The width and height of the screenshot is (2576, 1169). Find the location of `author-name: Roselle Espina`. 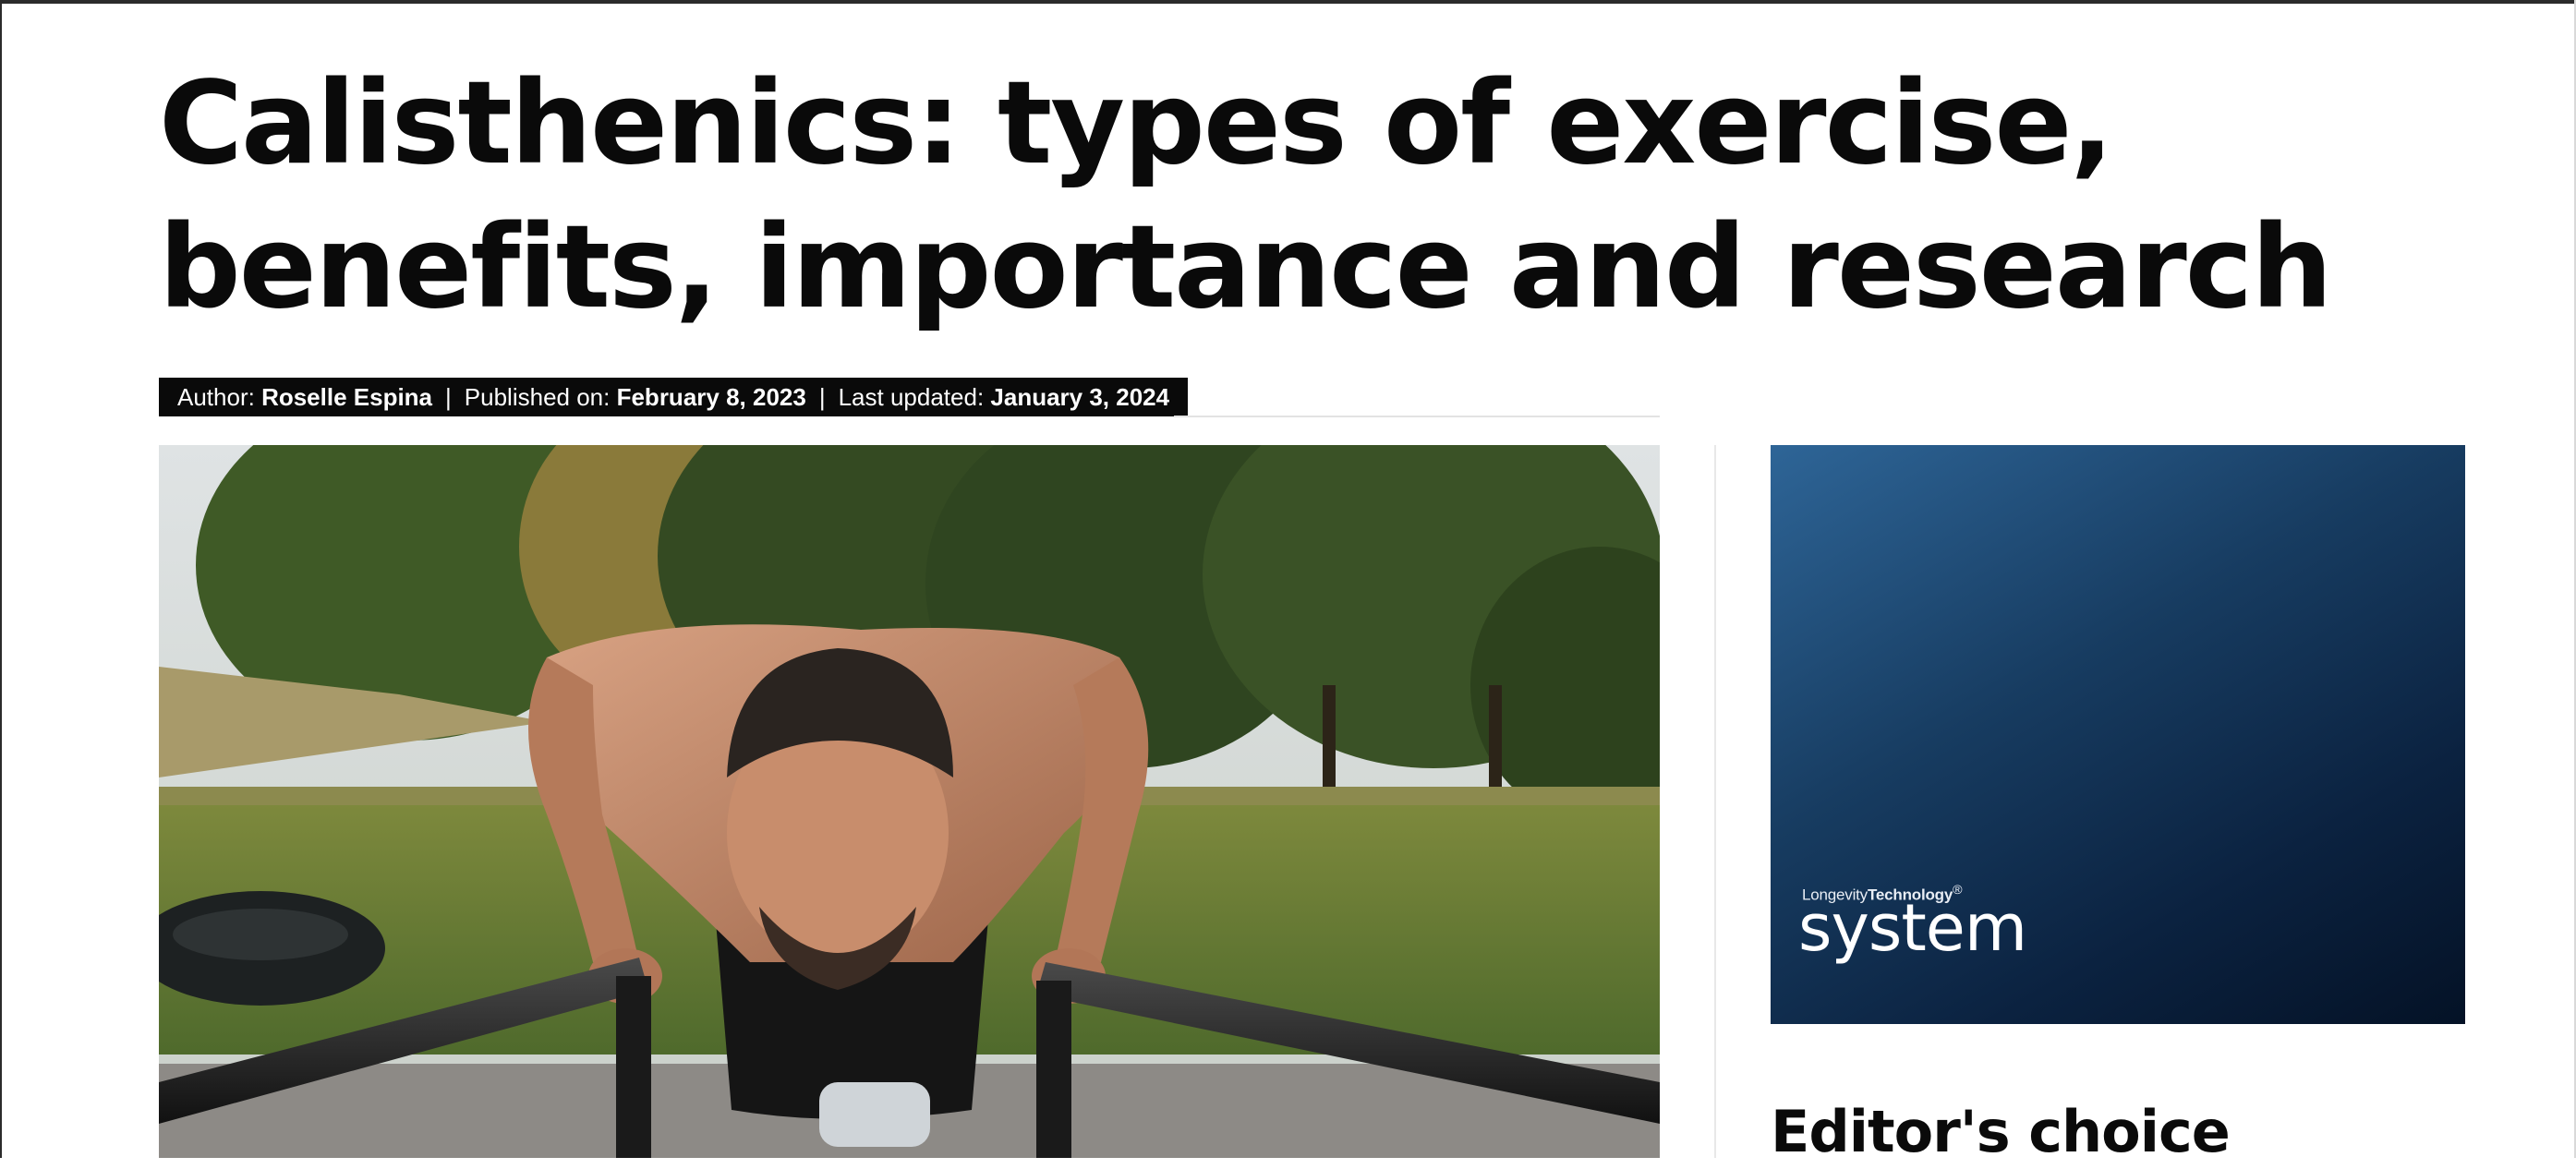

author-name: Roselle Espina is located at coordinates (346, 397).